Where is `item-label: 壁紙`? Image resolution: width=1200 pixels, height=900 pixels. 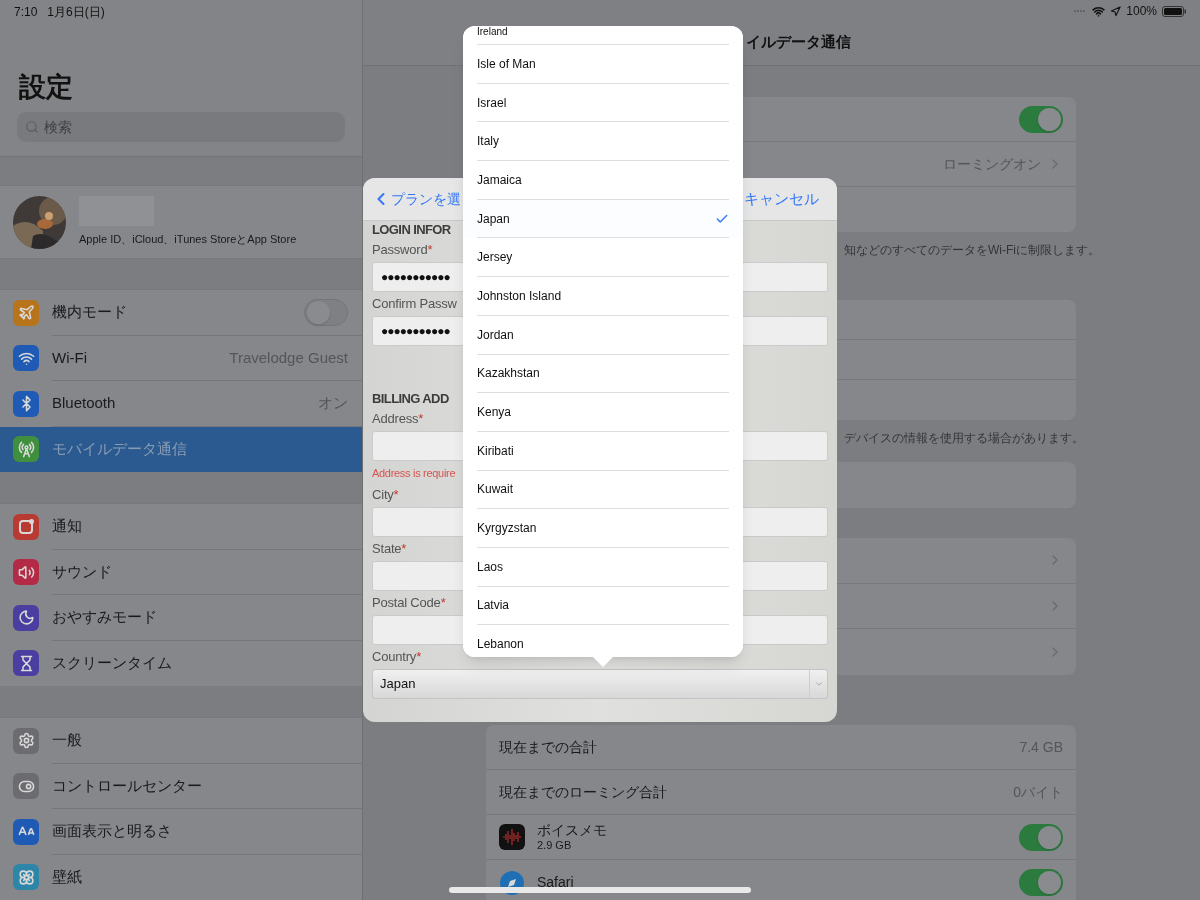
item-label: 壁紙 is located at coordinates (67, 877).